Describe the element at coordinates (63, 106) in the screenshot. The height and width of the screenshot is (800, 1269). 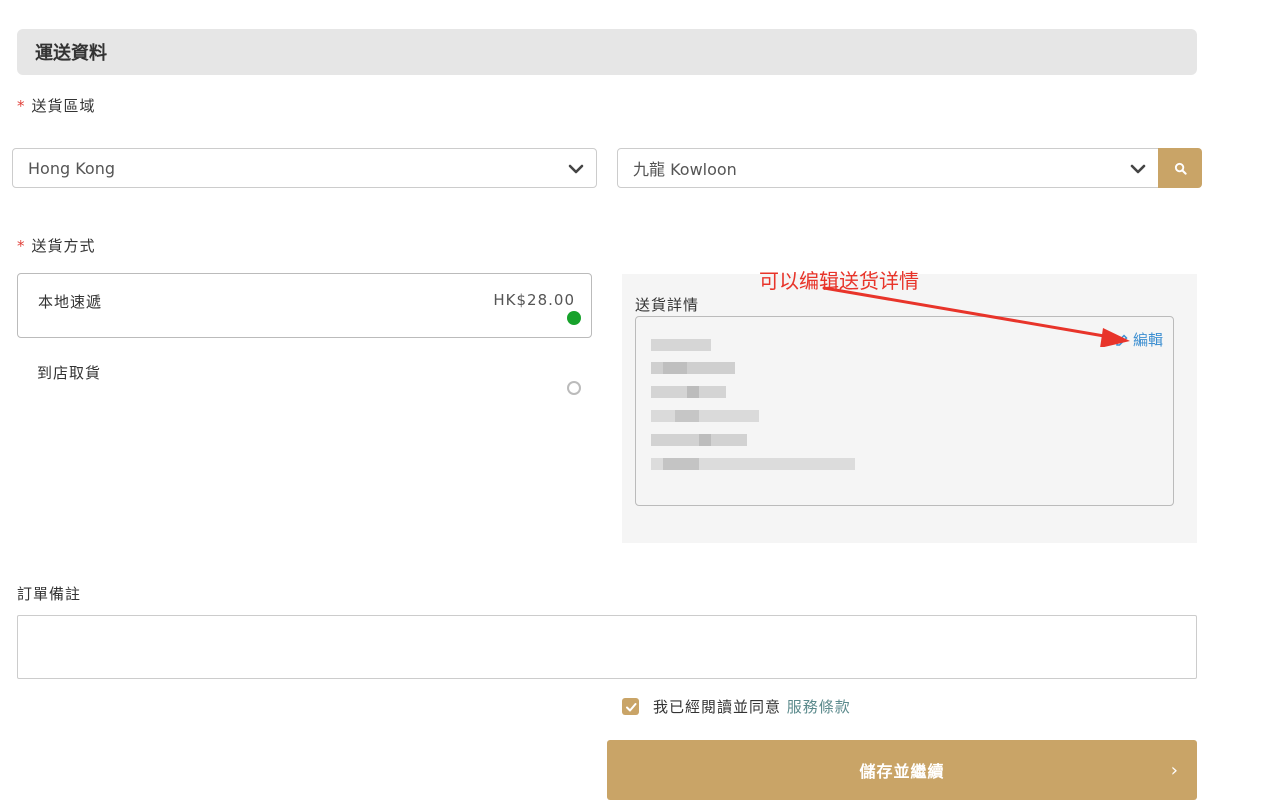
I see `delivery-area-label-text: 送貨區域` at that location.